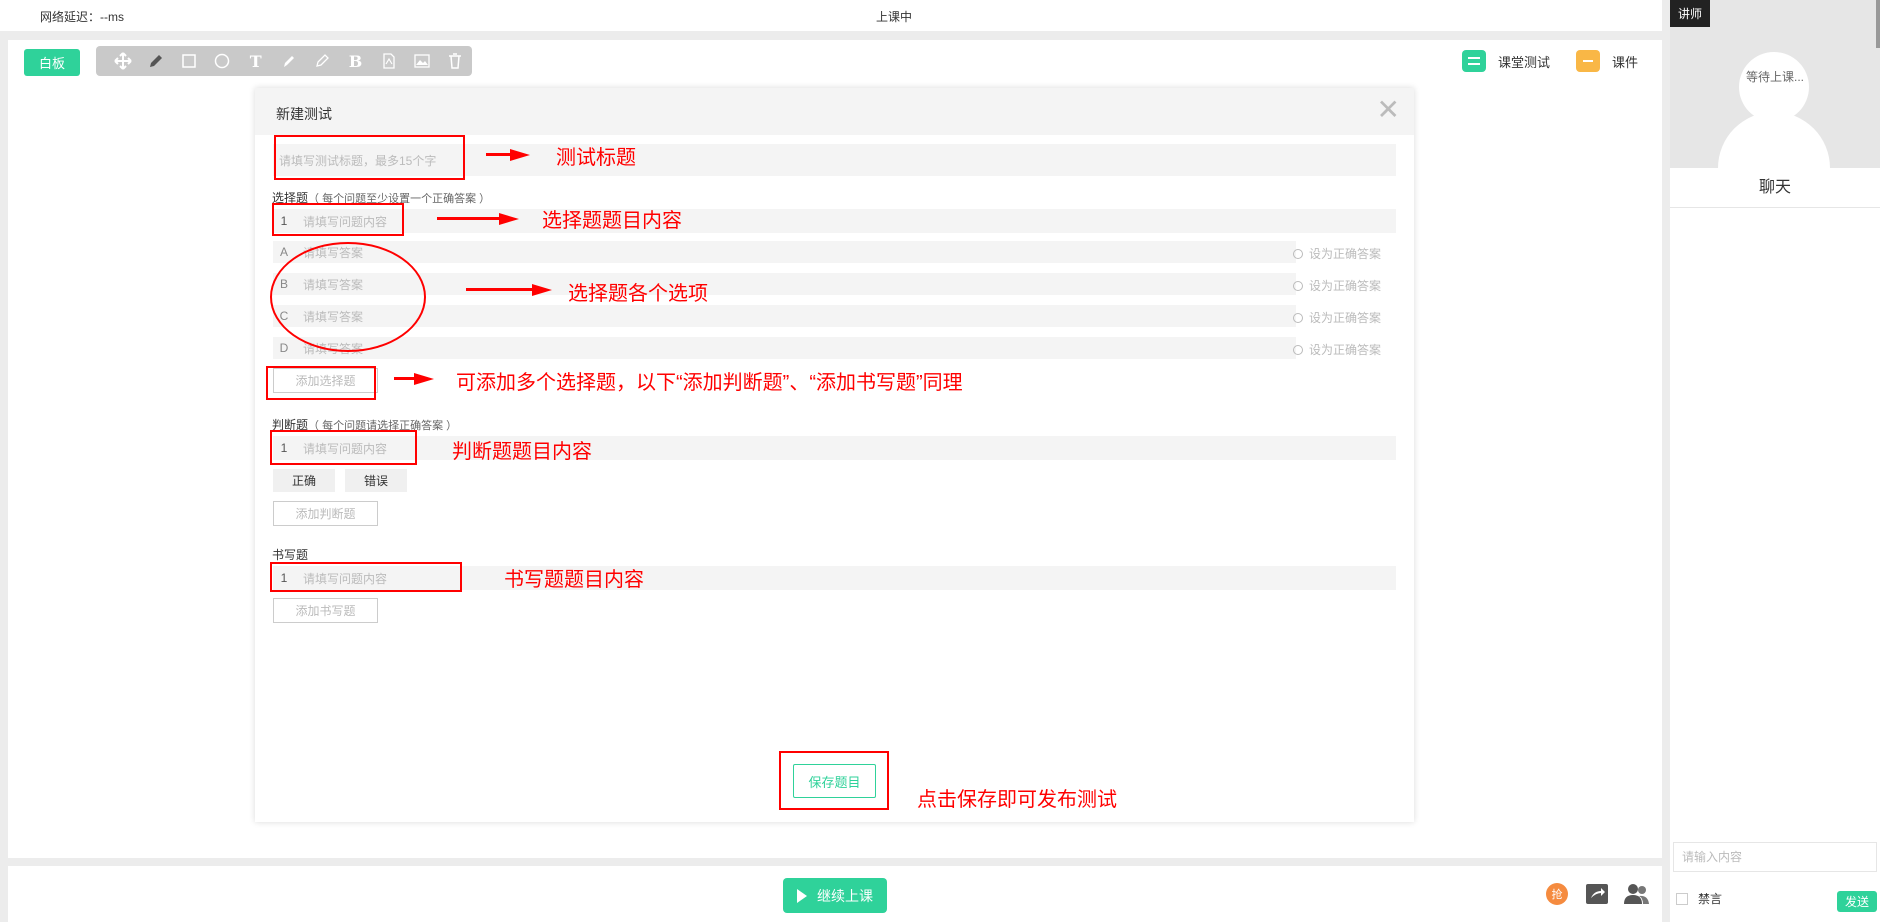 Image resolution: width=1880 pixels, height=922 pixels. I want to click on choice-option-d-input: D 请填写答案, so click(784, 348).